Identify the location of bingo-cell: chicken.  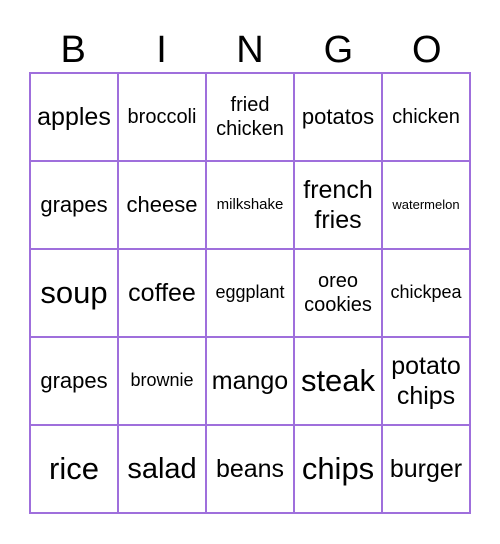
(427, 118).